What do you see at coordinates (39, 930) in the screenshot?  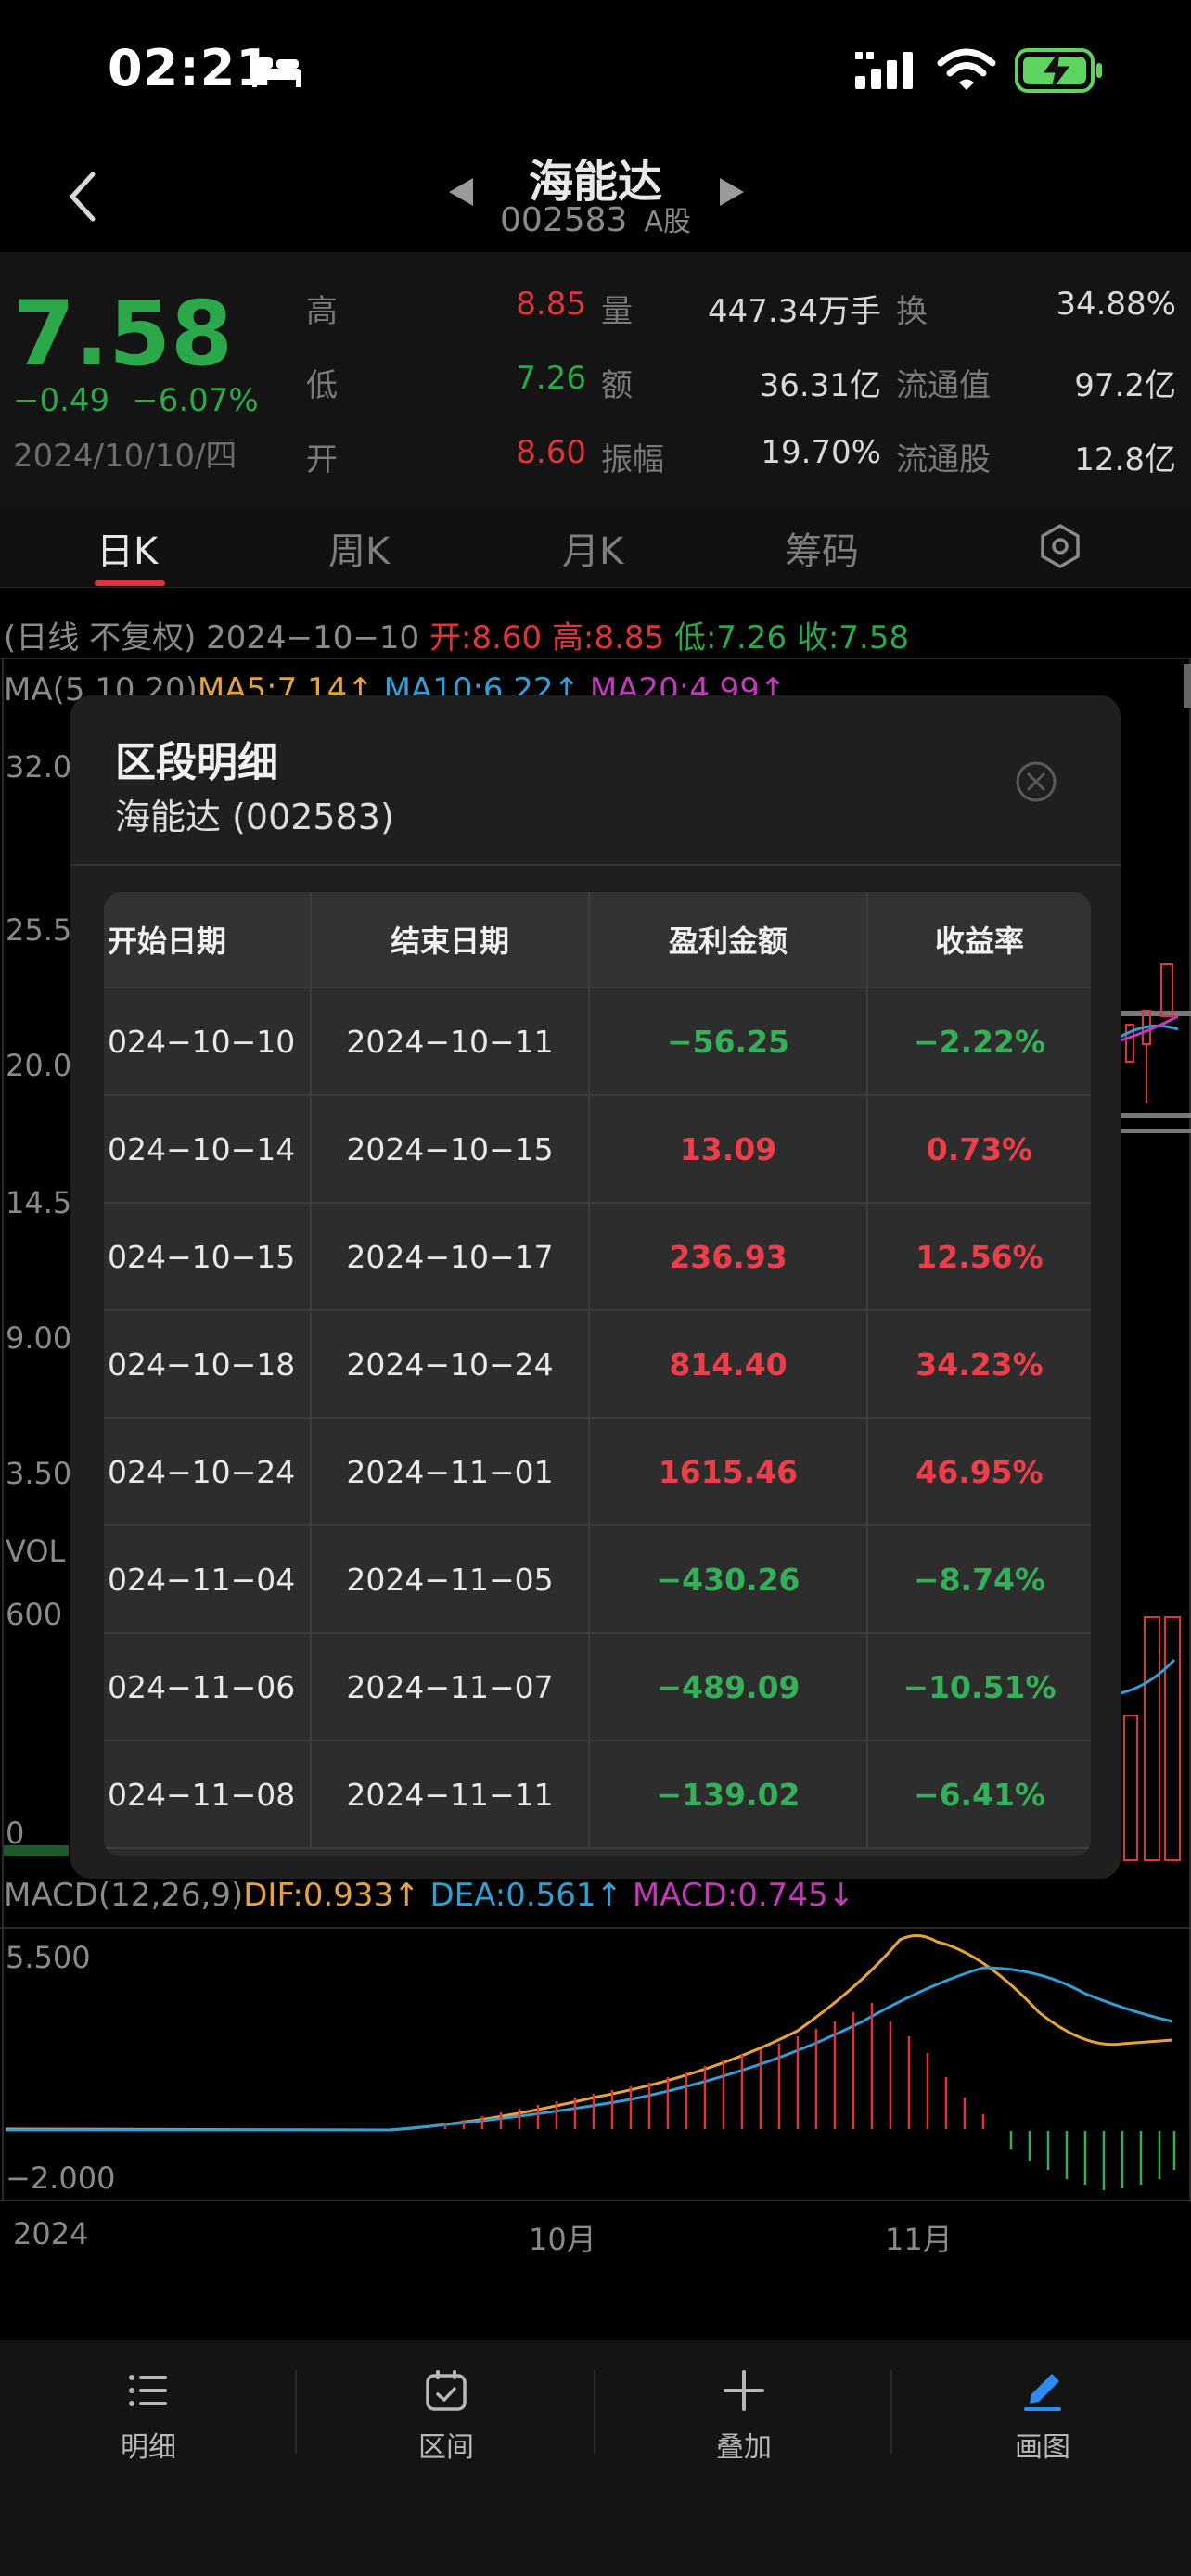 I see `price-axis-tick: 25.5` at bounding box center [39, 930].